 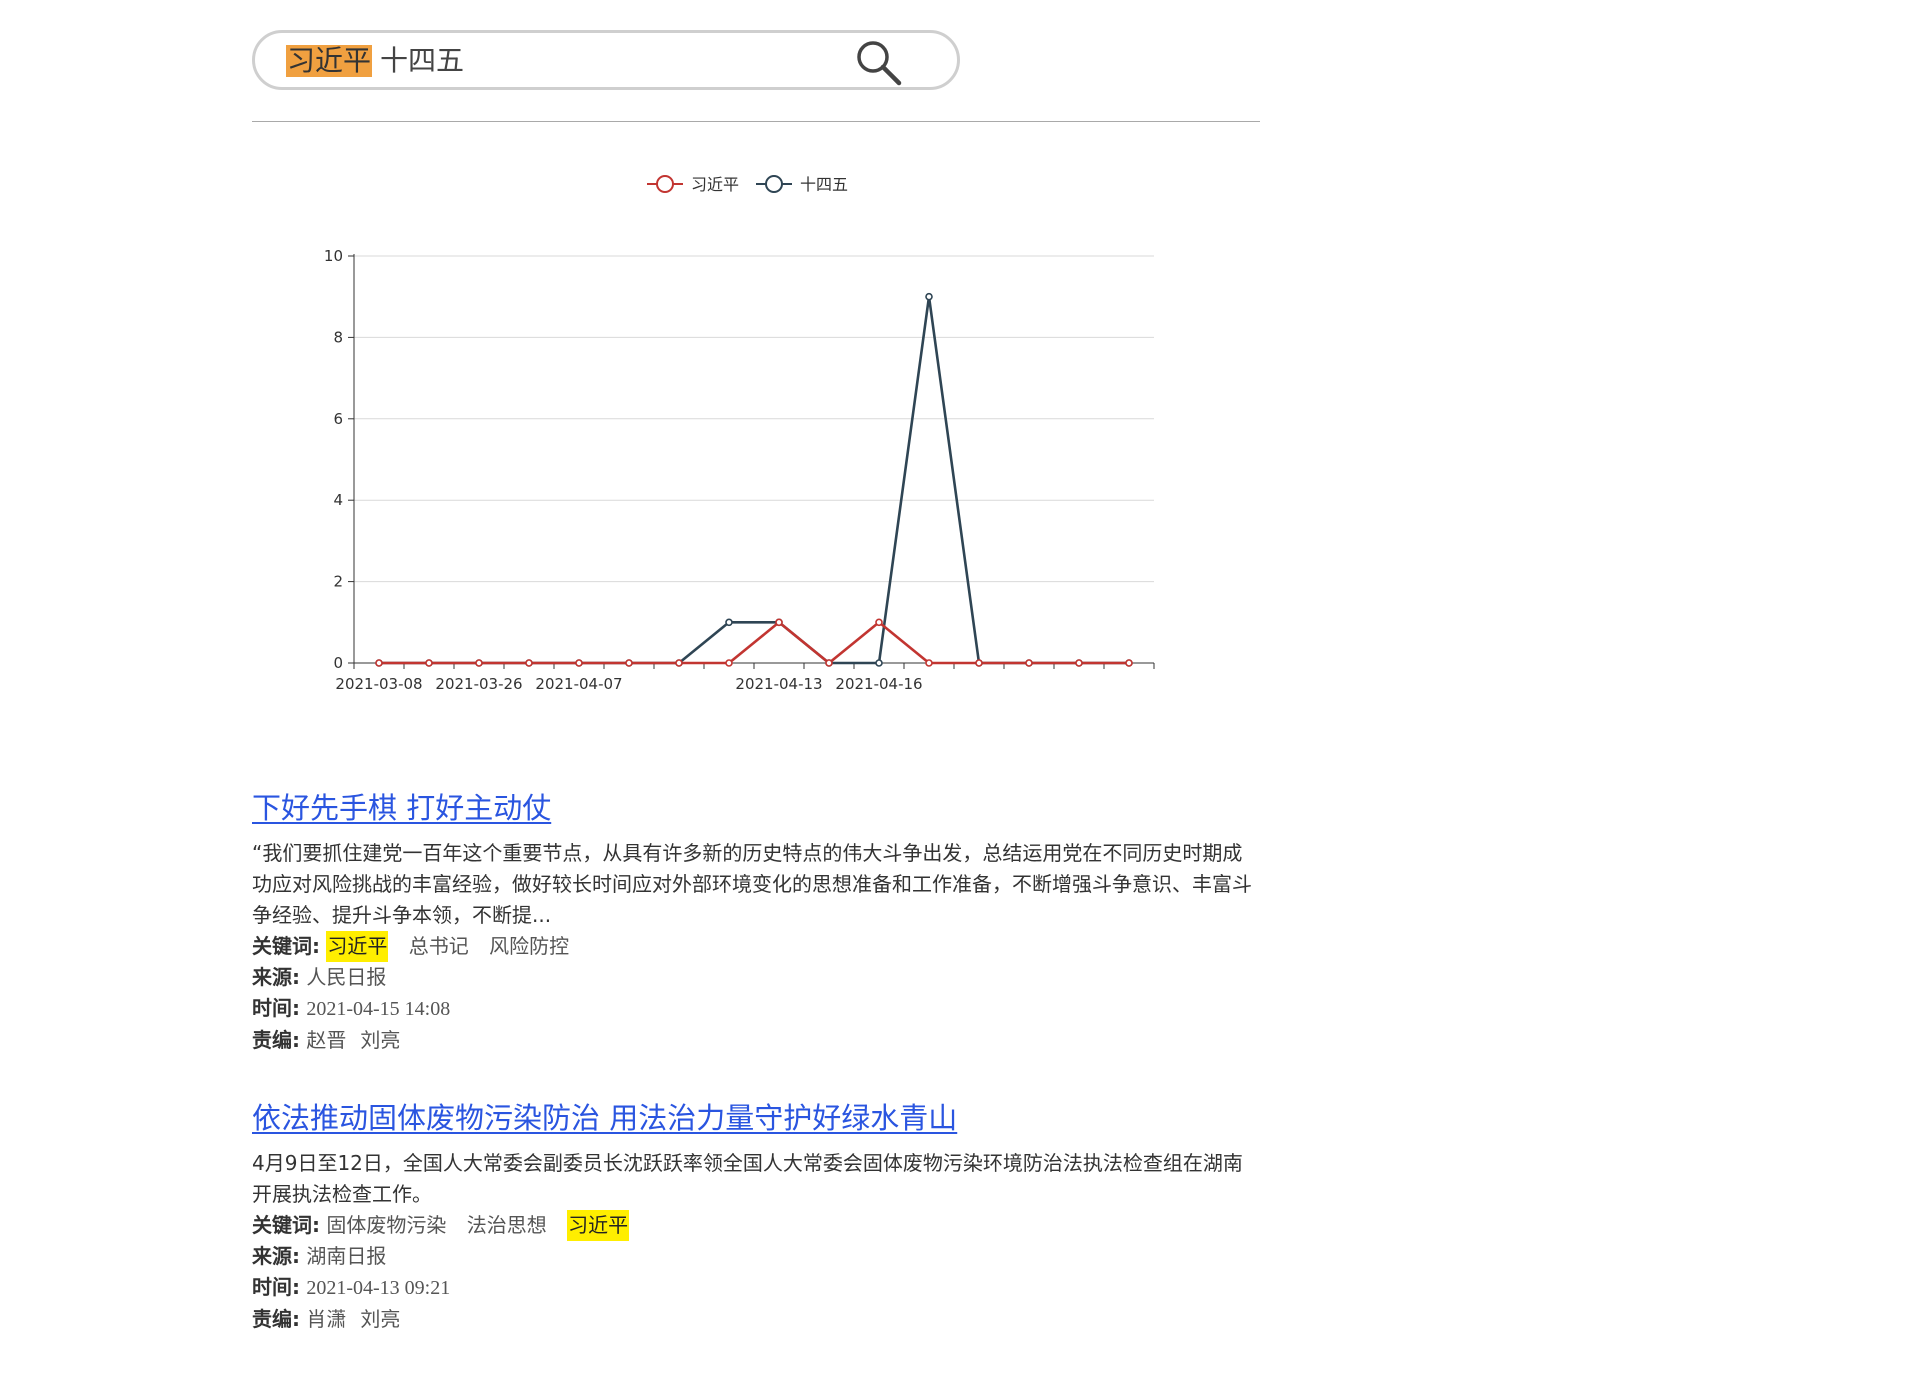 I want to click on y-tick-label: 4, so click(x=338, y=500).